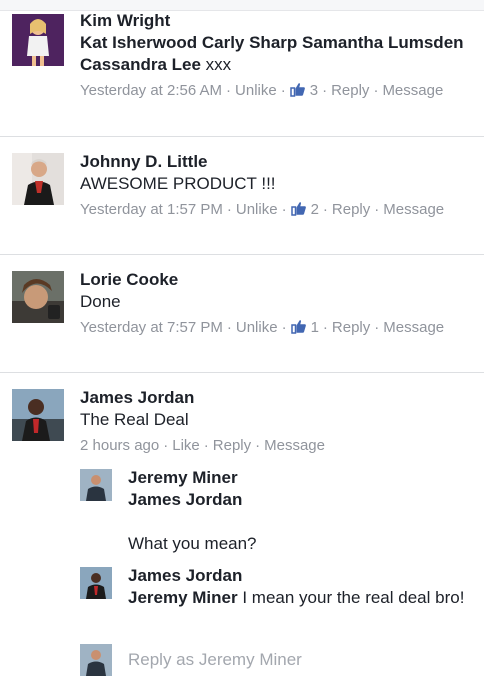 This screenshot has width=484, height=683. What do you see at coordinates (183, 597) in the screenshot?
I see `reply-mention: Jeremy Miner` at bounding box center [183, 597].